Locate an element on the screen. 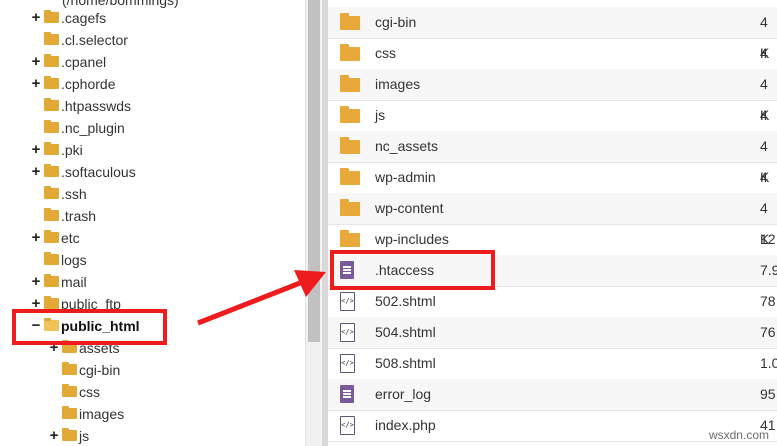  callout-htaccess is located at coordinates (412, 270).